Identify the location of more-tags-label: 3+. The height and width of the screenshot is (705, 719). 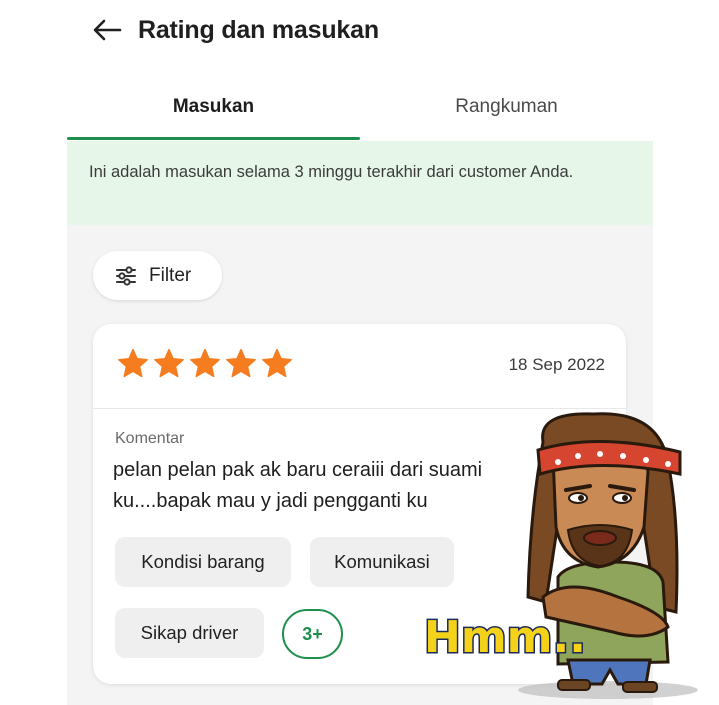
(312, 633).